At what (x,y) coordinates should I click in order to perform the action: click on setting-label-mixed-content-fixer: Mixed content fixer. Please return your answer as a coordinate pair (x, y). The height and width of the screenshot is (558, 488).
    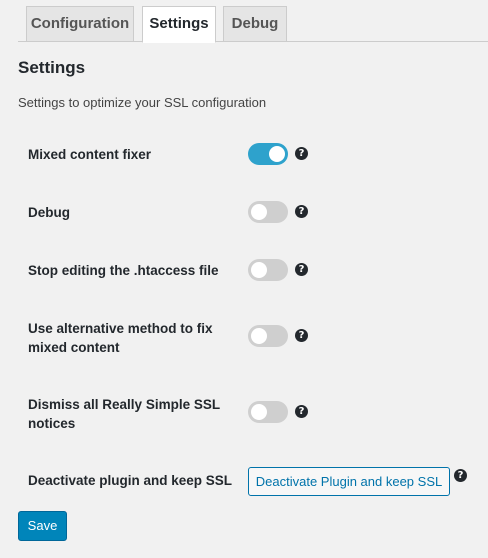
    Looking at the image, I should click on (90, 154).